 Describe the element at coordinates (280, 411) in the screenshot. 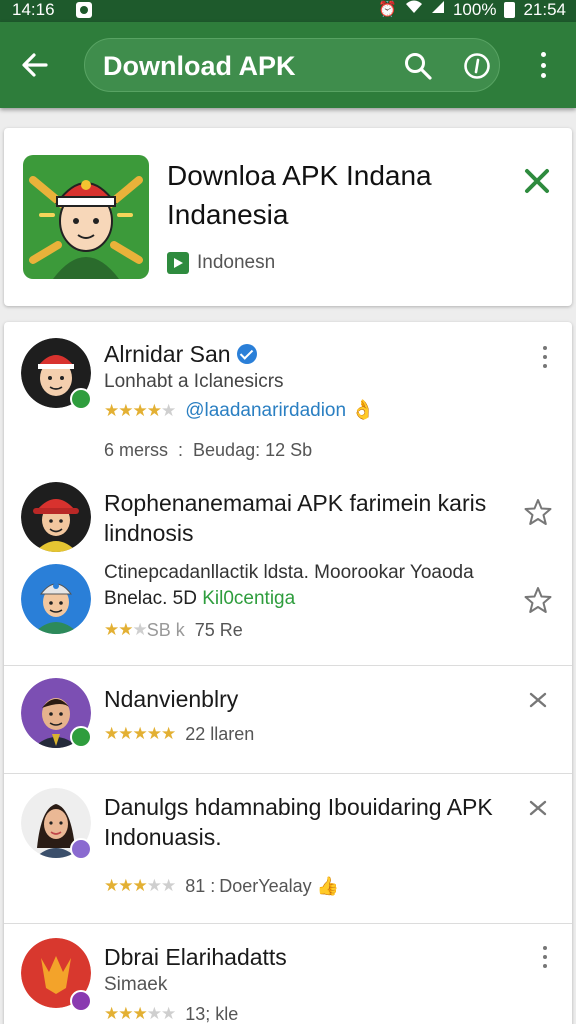

I see `item-link: @laadanarirdadion 👌` at that location.